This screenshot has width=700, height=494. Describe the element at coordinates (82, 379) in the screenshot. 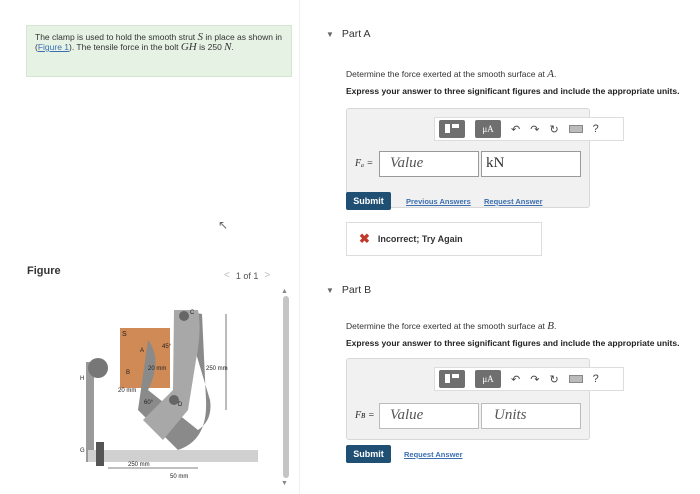

I see `label-h: H` at that location.